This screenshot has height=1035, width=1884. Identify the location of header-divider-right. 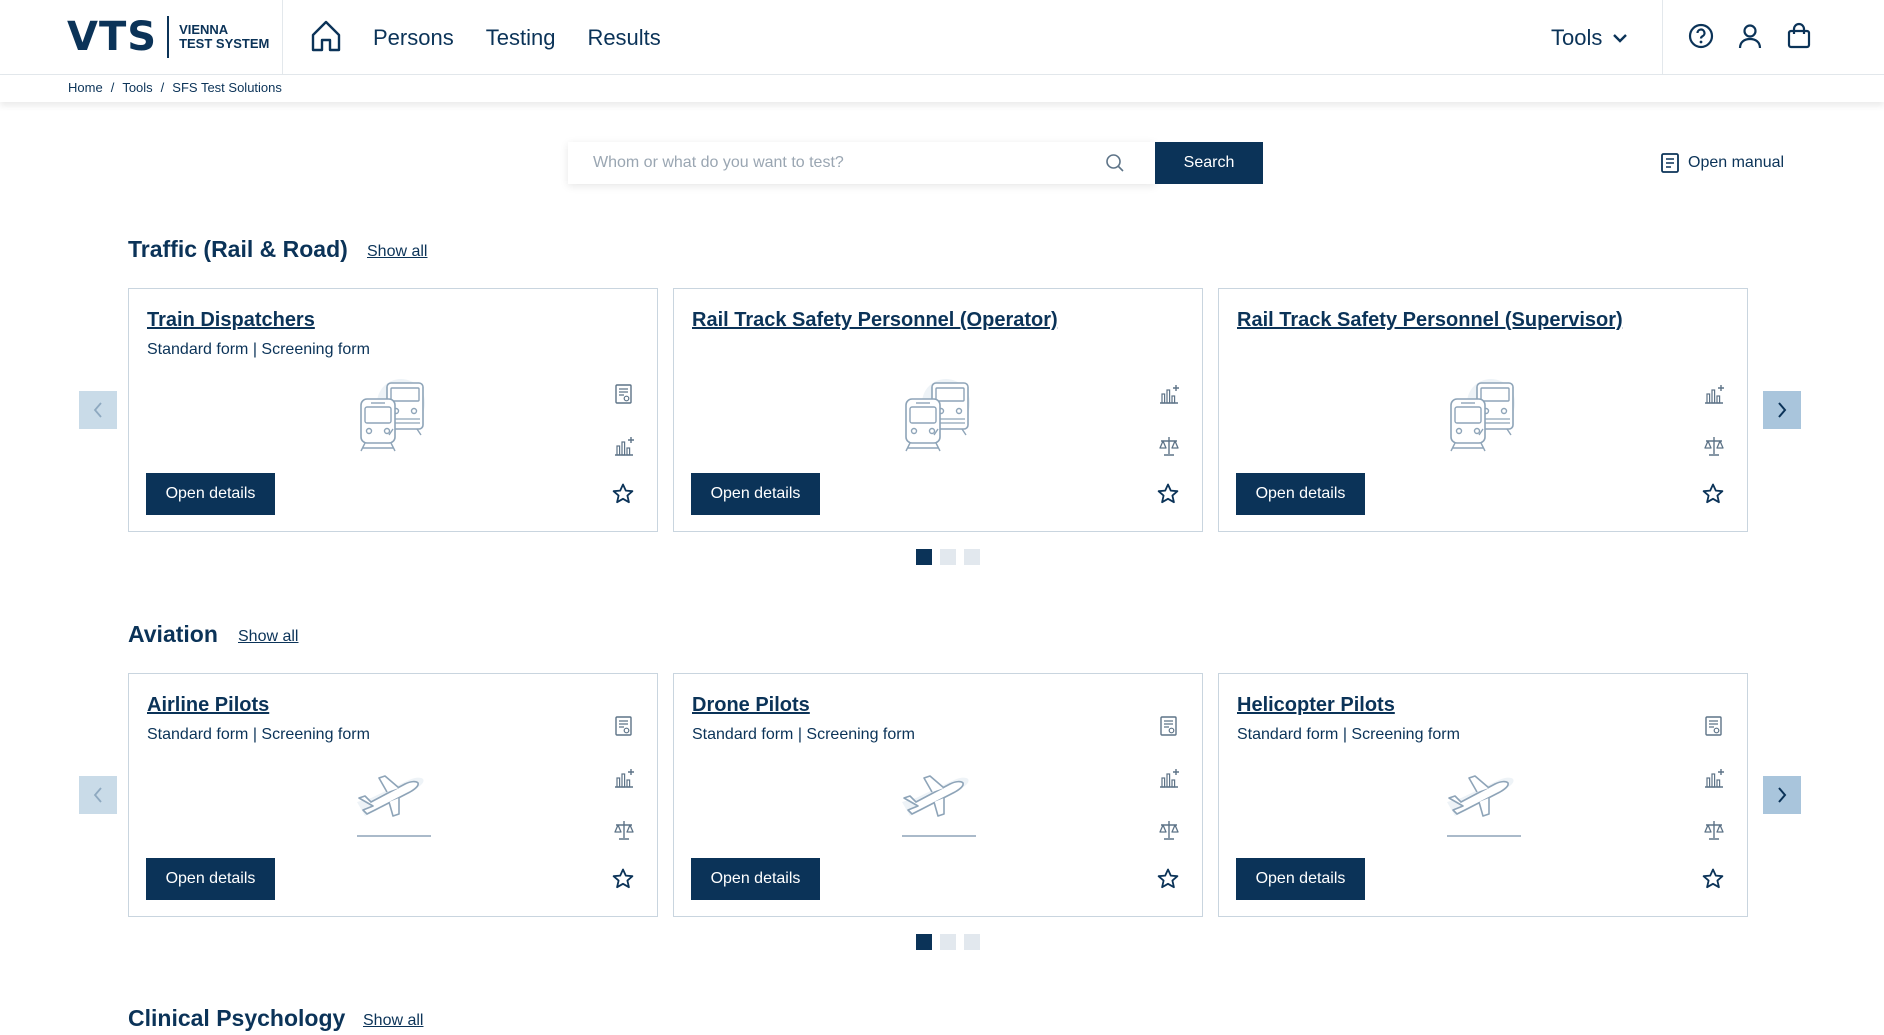
(1662, 37).